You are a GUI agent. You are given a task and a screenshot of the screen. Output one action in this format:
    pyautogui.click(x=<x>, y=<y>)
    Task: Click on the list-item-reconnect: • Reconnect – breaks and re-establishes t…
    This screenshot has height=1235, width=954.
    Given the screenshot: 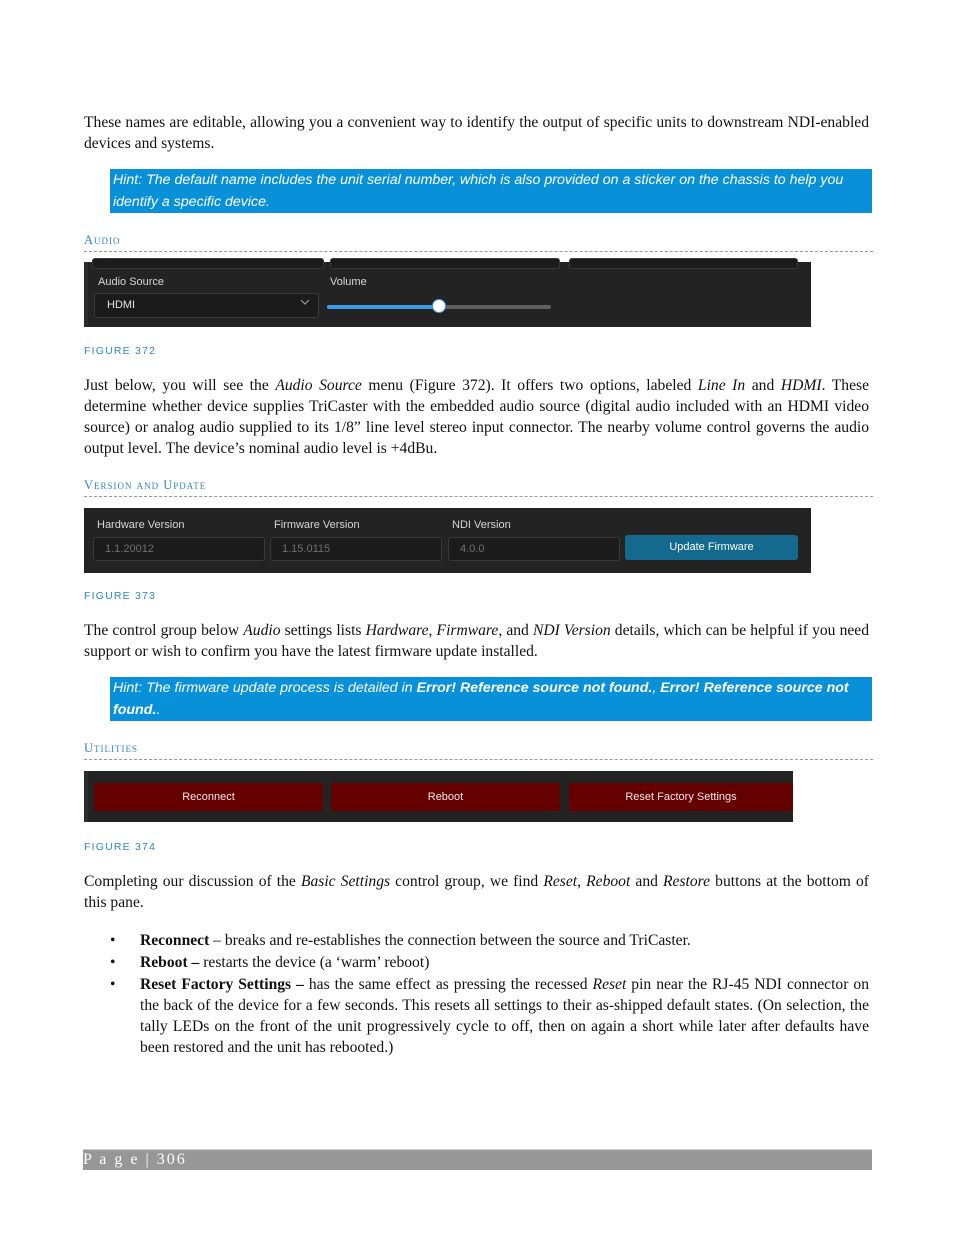 What is the action you would take?
    pyautogui.click(x=489, y=940)
    